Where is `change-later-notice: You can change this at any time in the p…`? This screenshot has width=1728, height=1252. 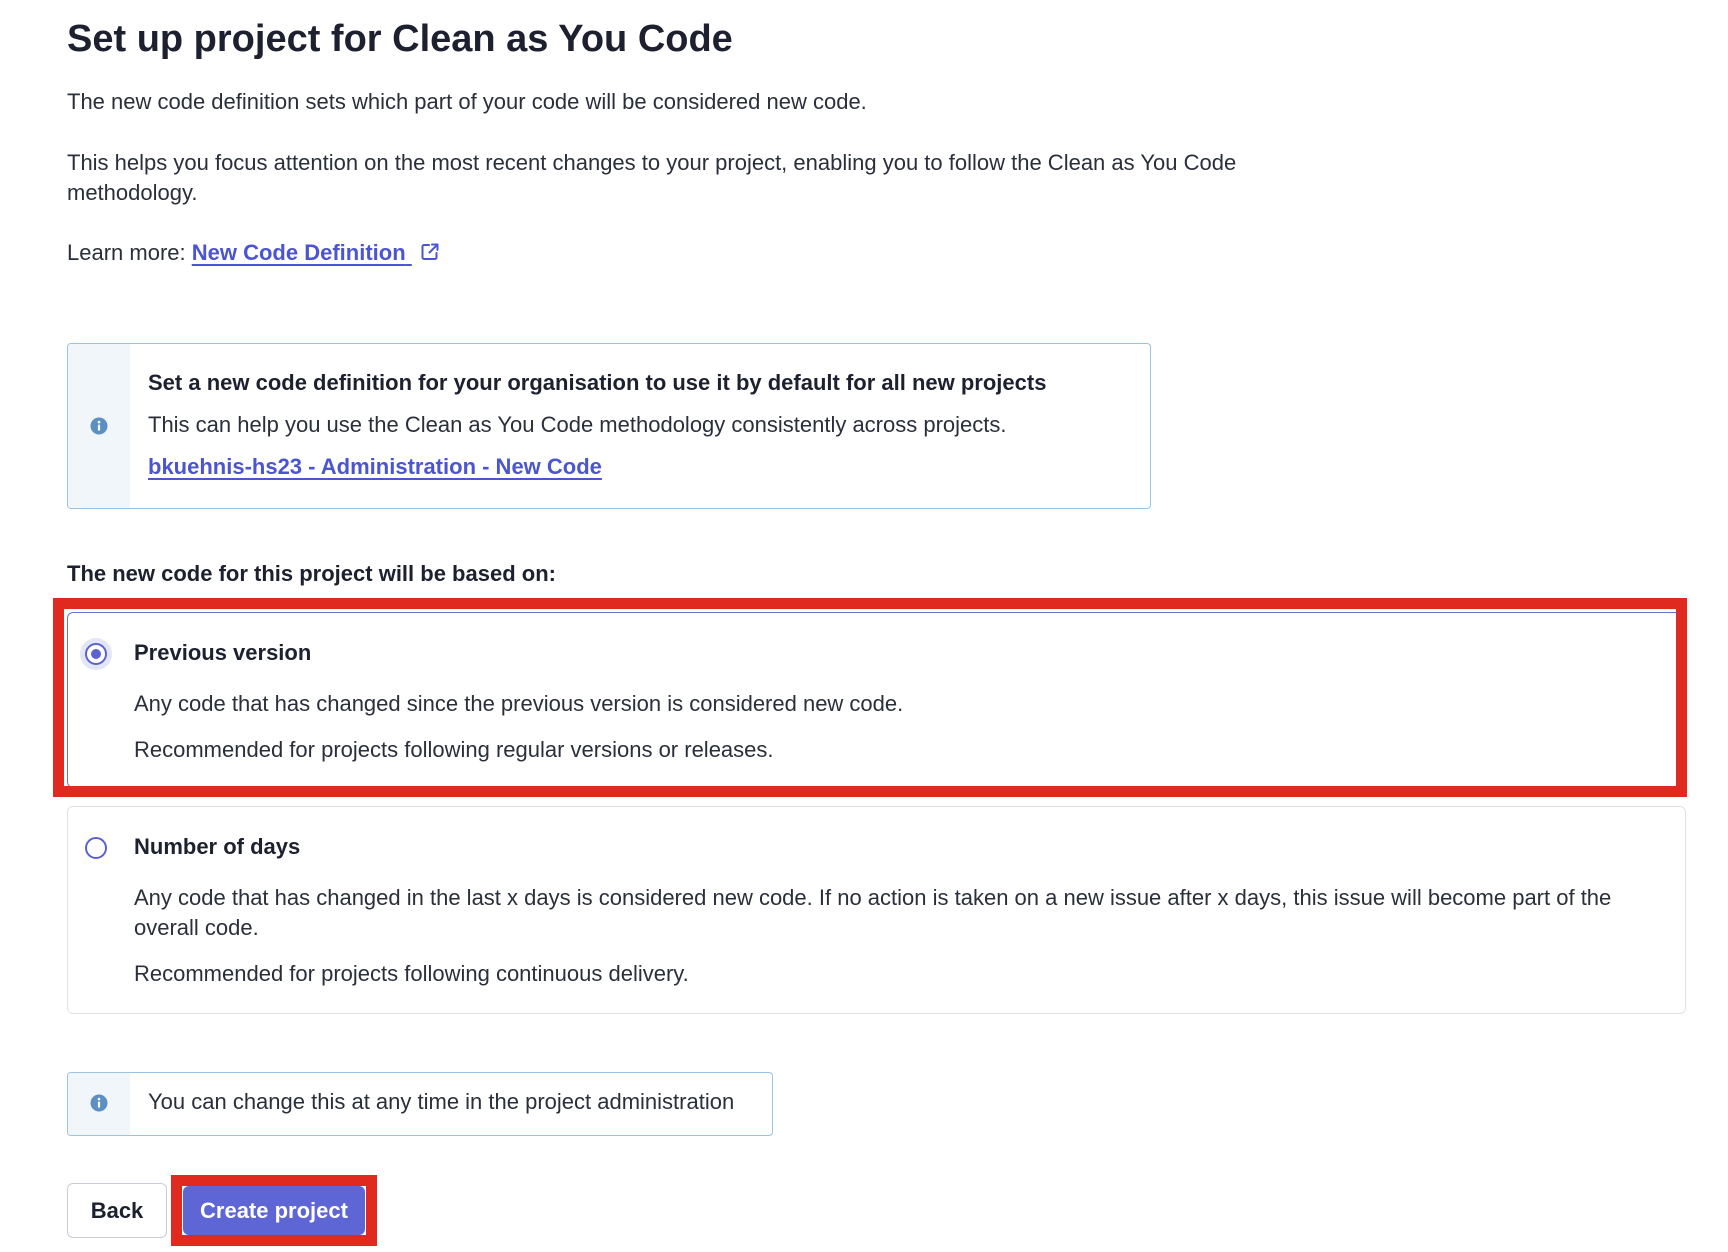
change-later-notice: You can change this at any time in the p… is located at coordinates (420, 1104).